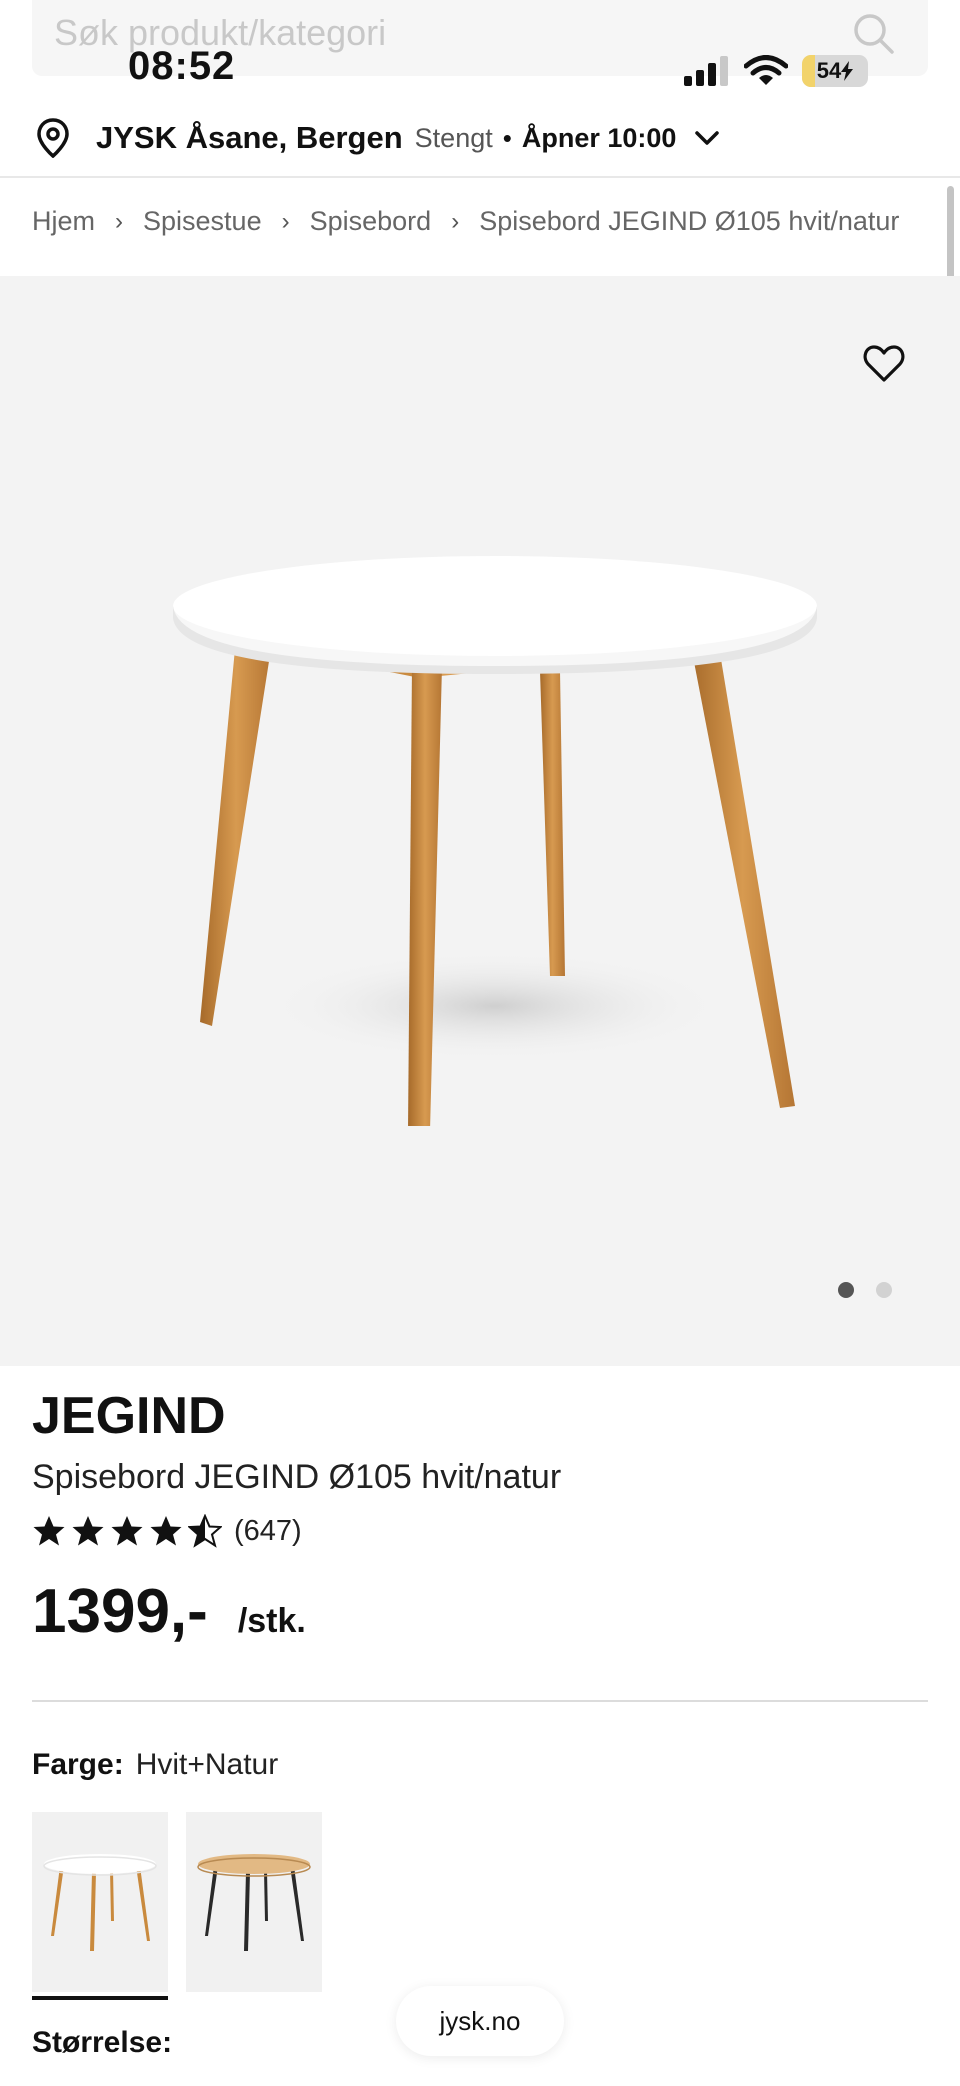 Image resolution: width=960 pixels, height=2086 pixels. What do you see at coordinates (205, 1531) in the screenshot?
I see `half-star-icon` at bounding box center [205, 1531].